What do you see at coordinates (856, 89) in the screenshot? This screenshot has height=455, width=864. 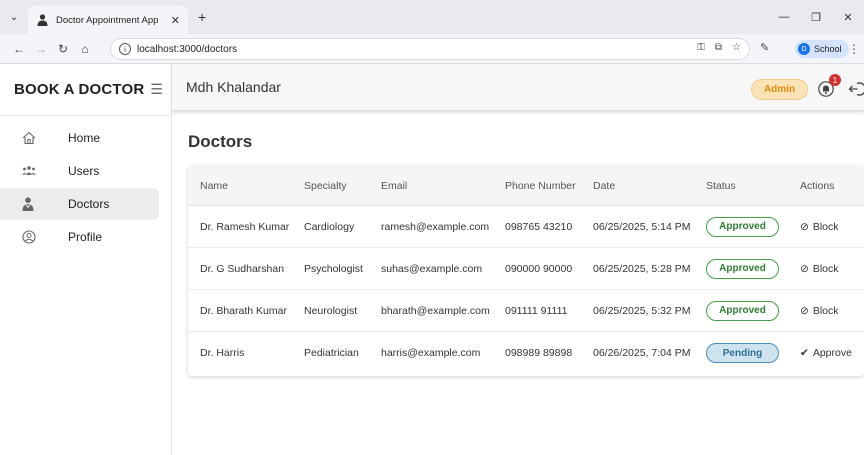 I see `logout-icon` at bounding box center [856, 89].